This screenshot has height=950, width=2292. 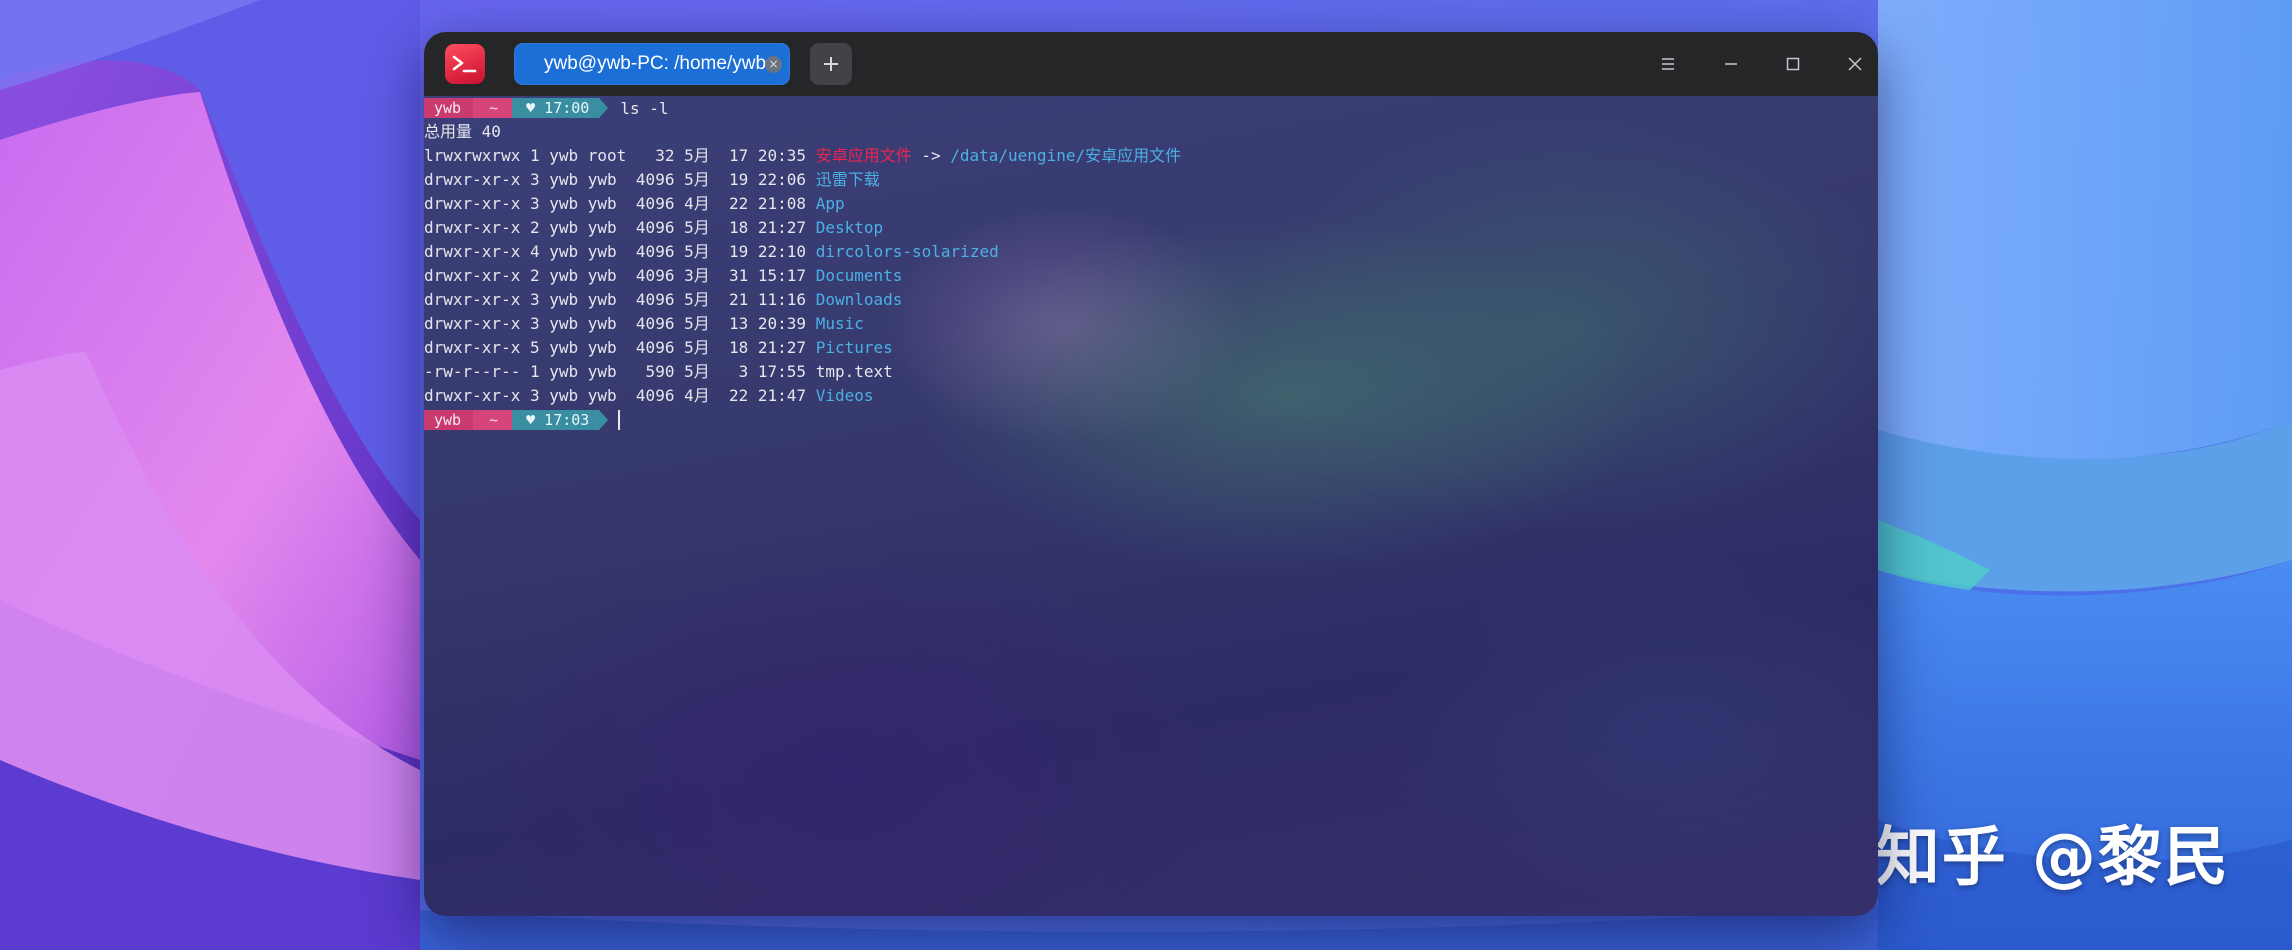 What do you see at coordinates (839, 323) in the screenshot?
I see `file-name: Music` at bounding box center [839, 323].